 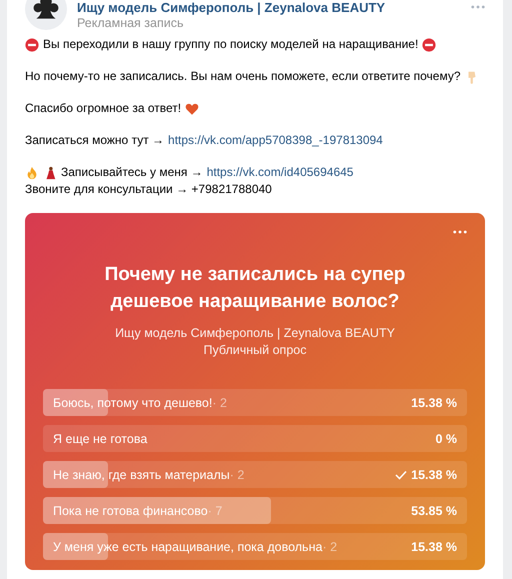 What do you see at coordinates (255, 438) in the screenshot?
I see `poll-option: Я еще не готова 0 %` at bounding box center [255, 438].